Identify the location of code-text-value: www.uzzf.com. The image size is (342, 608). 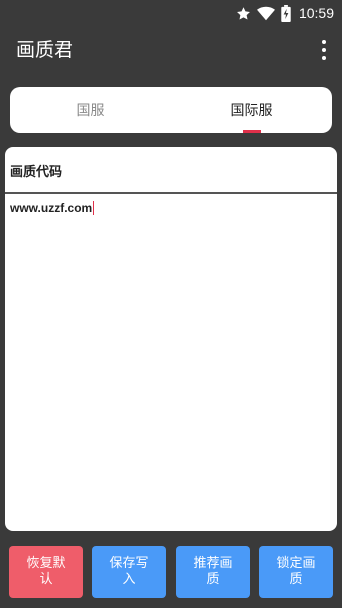
(51, 208).